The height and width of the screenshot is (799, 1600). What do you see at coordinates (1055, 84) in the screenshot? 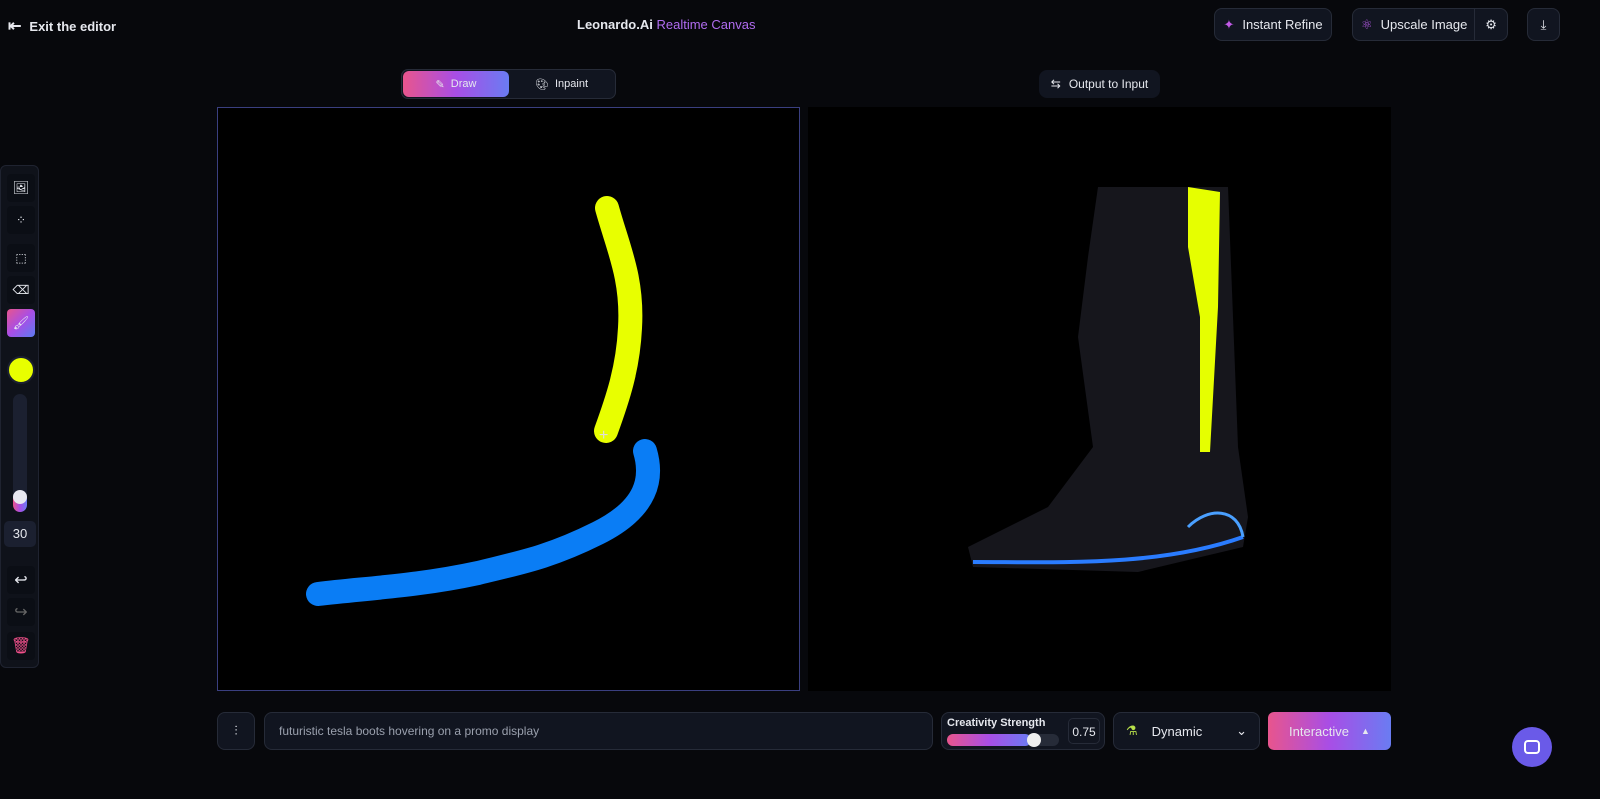
I see `swap-icon: ⇆` at bounding box center [1055, 84].